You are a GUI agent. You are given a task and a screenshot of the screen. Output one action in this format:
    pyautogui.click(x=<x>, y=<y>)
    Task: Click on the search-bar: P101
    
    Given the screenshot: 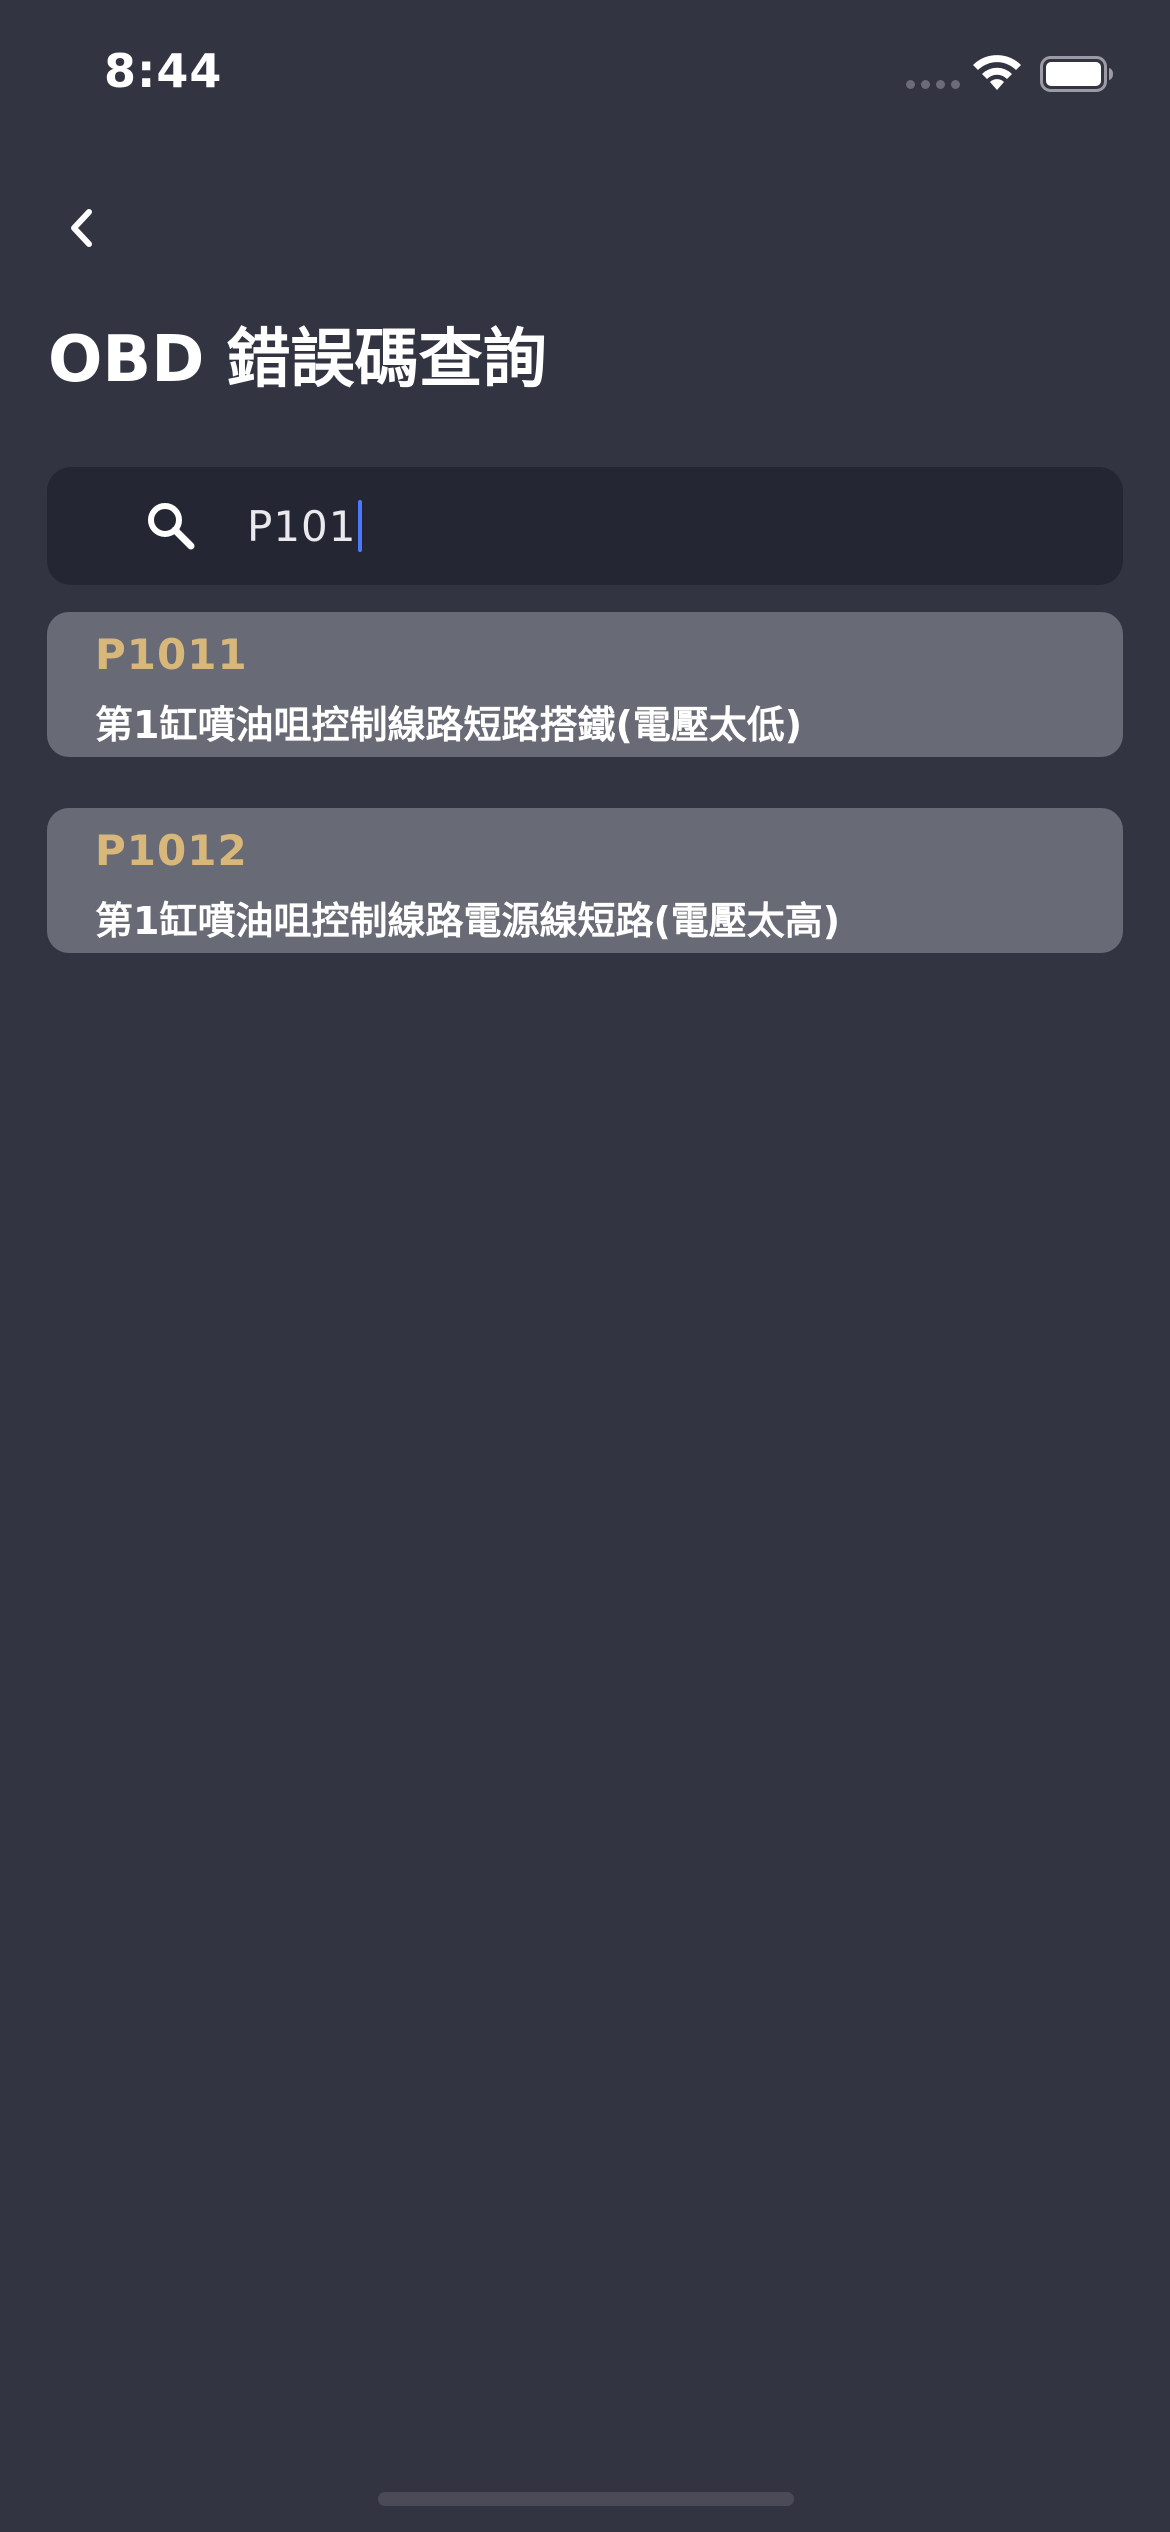 What is the action you would take?
    pyautogui.click(x=585, y=526)
    